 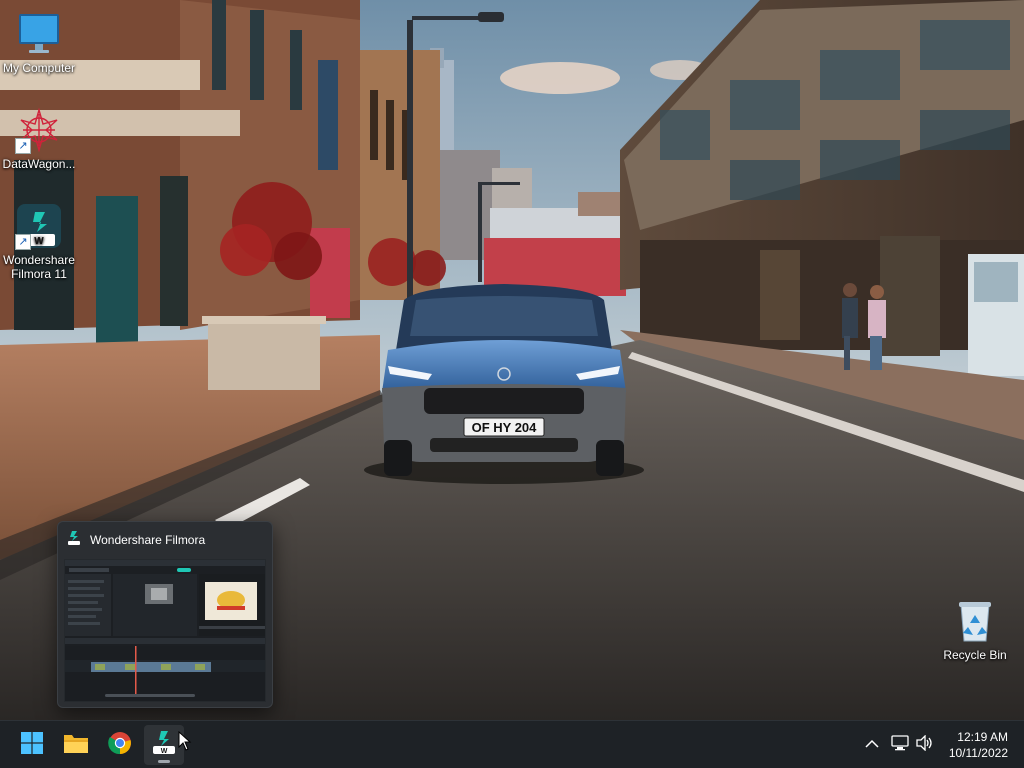 I want to click on preview-window-thumbnail, so click(x=165, y=630).